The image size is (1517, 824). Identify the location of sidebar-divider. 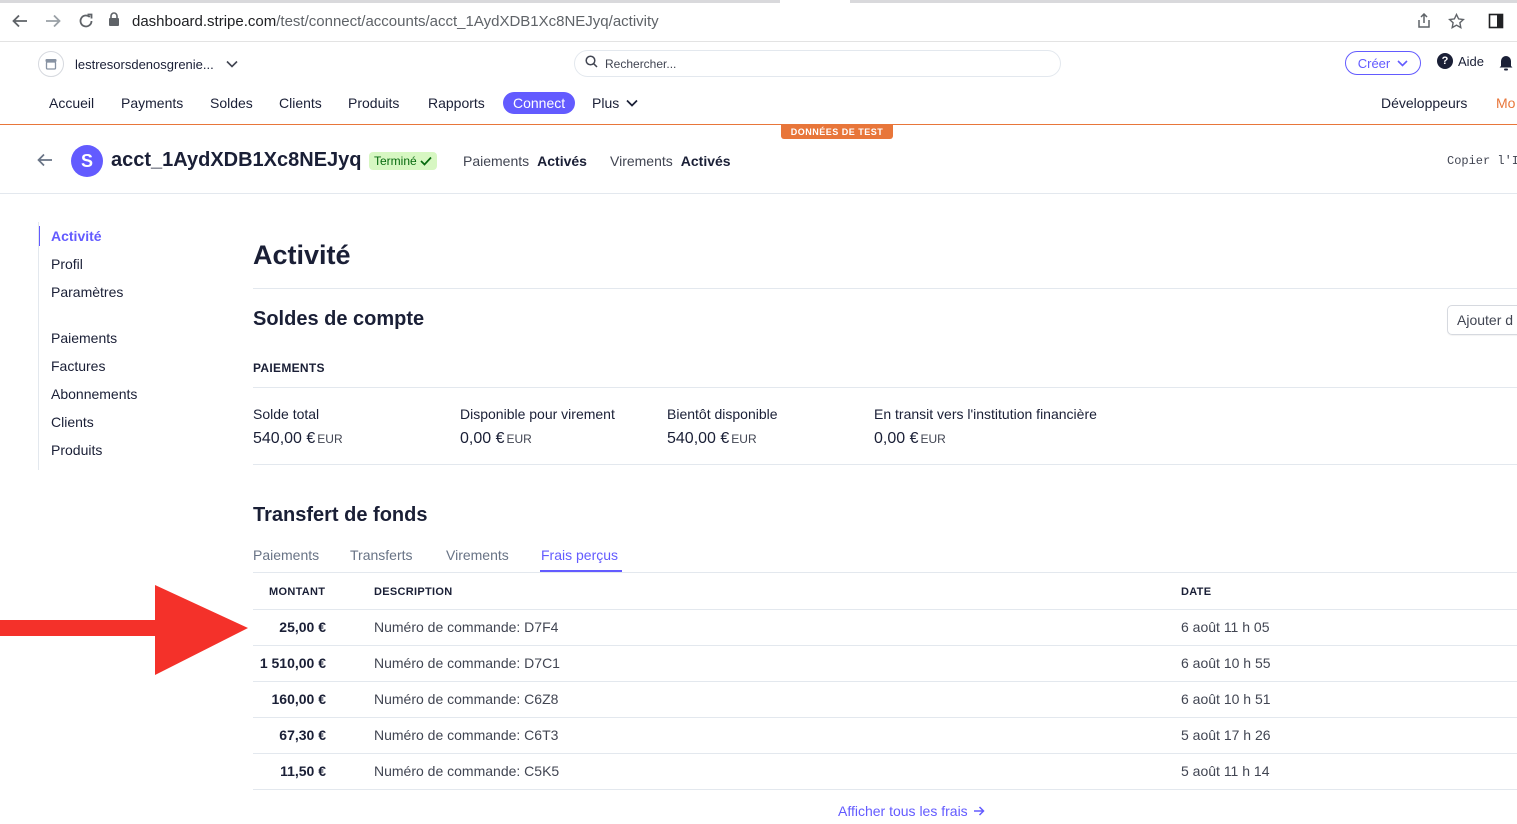
(38, 236).